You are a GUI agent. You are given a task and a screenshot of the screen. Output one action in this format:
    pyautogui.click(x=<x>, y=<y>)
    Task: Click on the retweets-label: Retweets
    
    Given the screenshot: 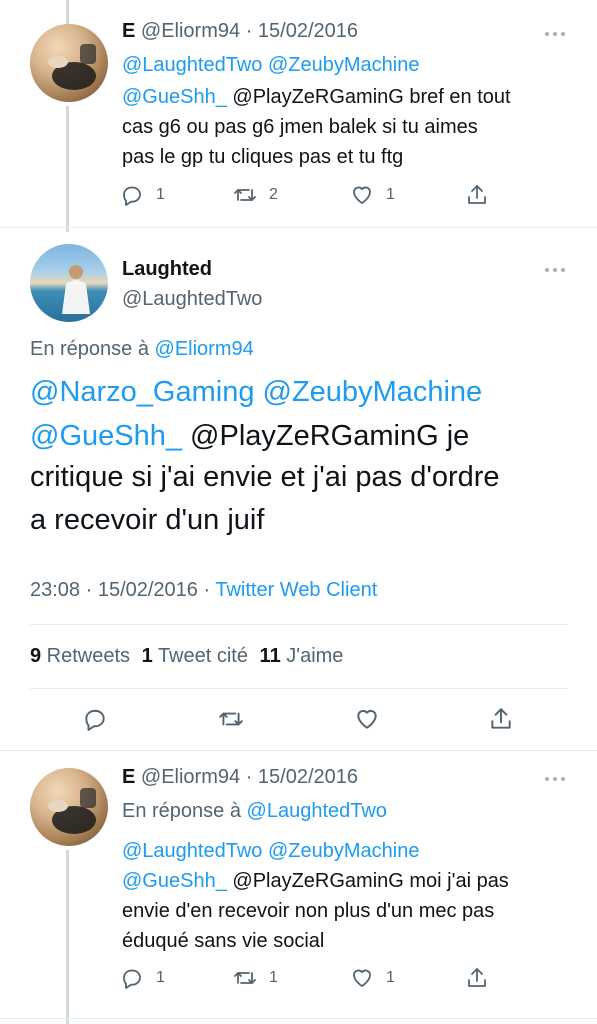 What is the action you would take?
    pyautogui.click(x=86, y=656)
    